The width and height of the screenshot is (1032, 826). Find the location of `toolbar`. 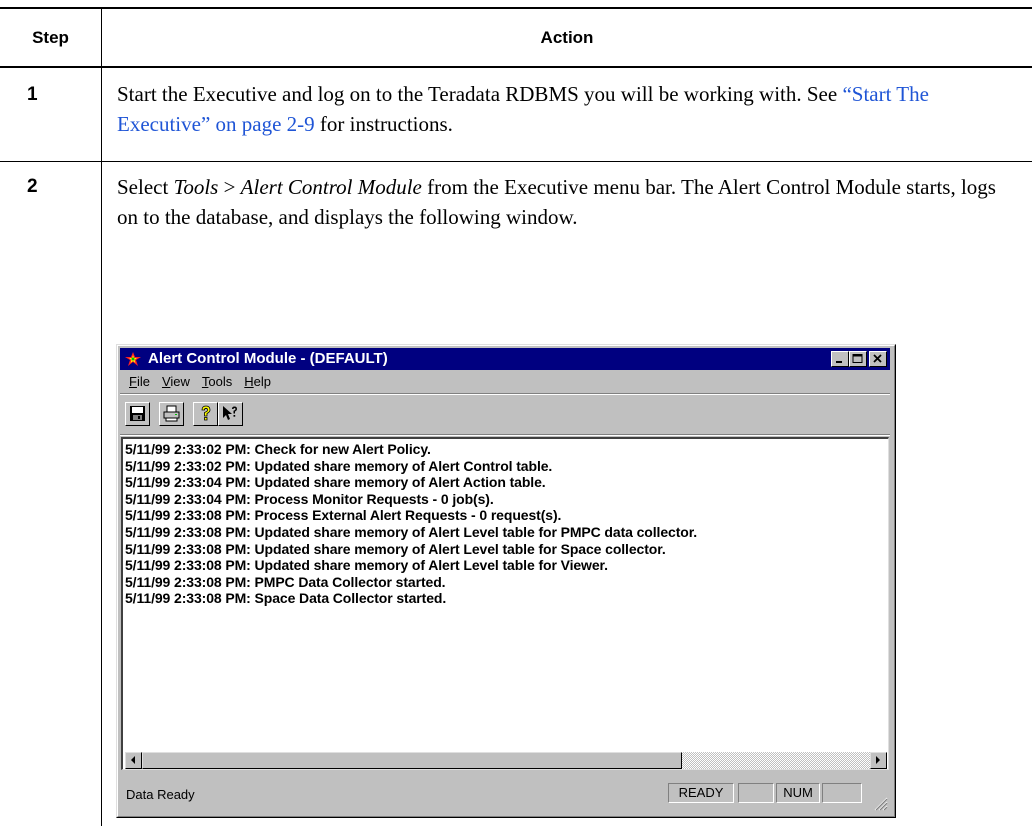

toolbar is located at coordinates (505, 415).